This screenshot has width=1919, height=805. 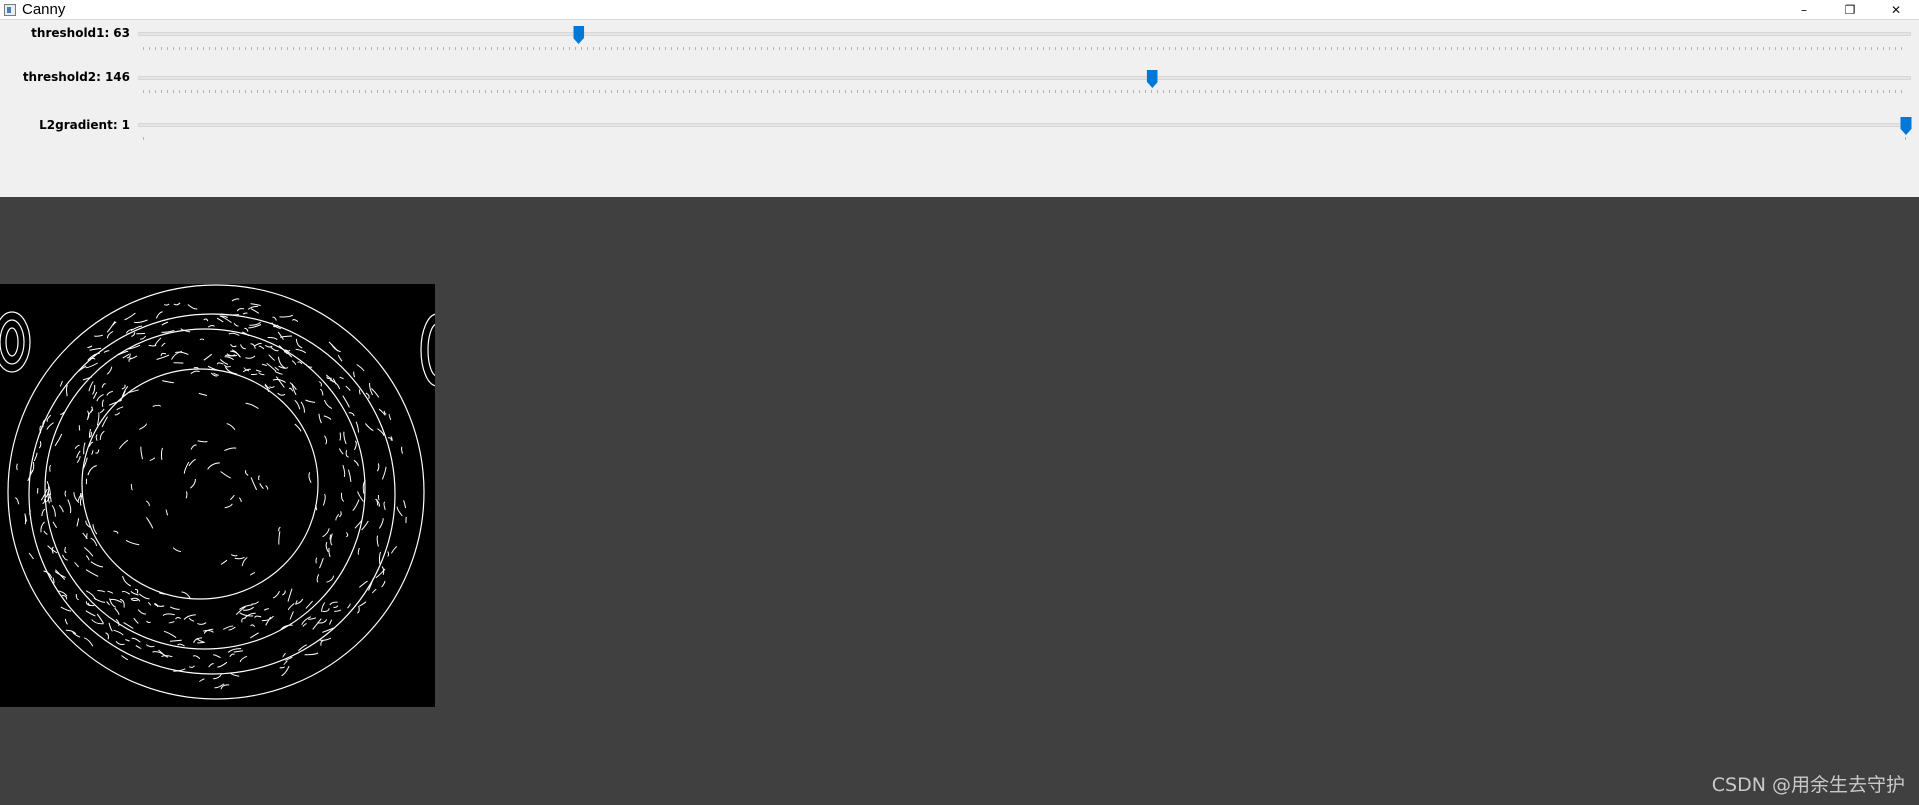 I want to click on close-button: ✕, so click(x=1896, y=9).